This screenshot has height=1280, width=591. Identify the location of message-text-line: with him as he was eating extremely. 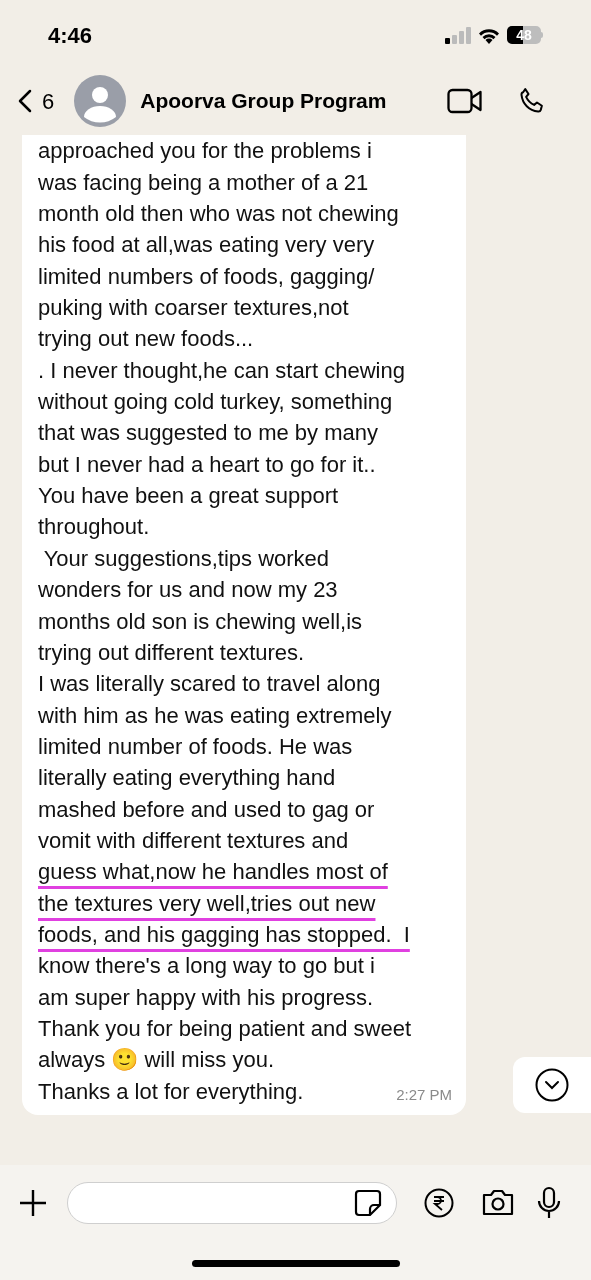
(215, 715).